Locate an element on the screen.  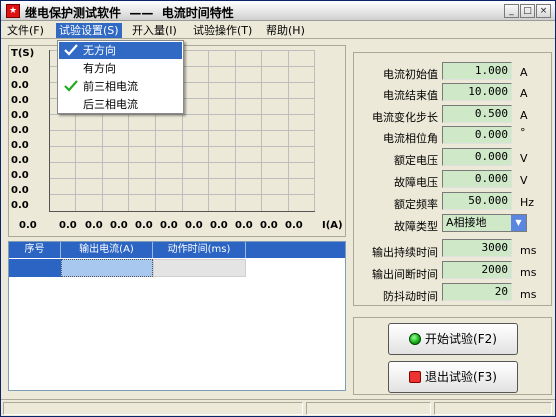
fault-type-value: A相接地 is located at coordinates (466, 222).